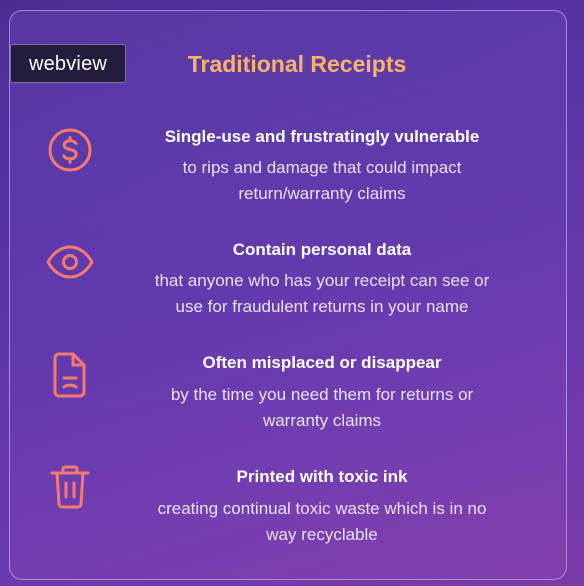  I want to click on webview-tooltip: webview, so click(68, 63).